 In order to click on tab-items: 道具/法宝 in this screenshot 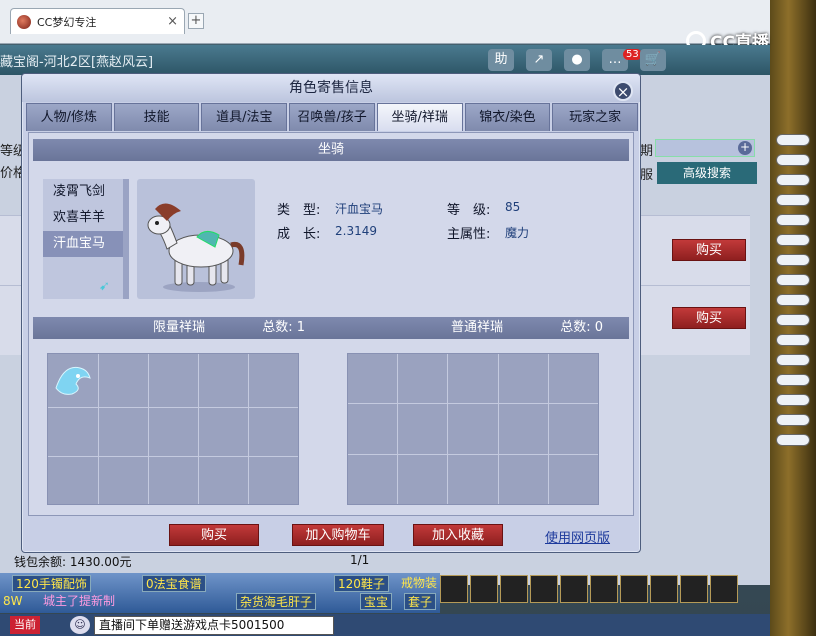, I will do `click(244, 117)`.